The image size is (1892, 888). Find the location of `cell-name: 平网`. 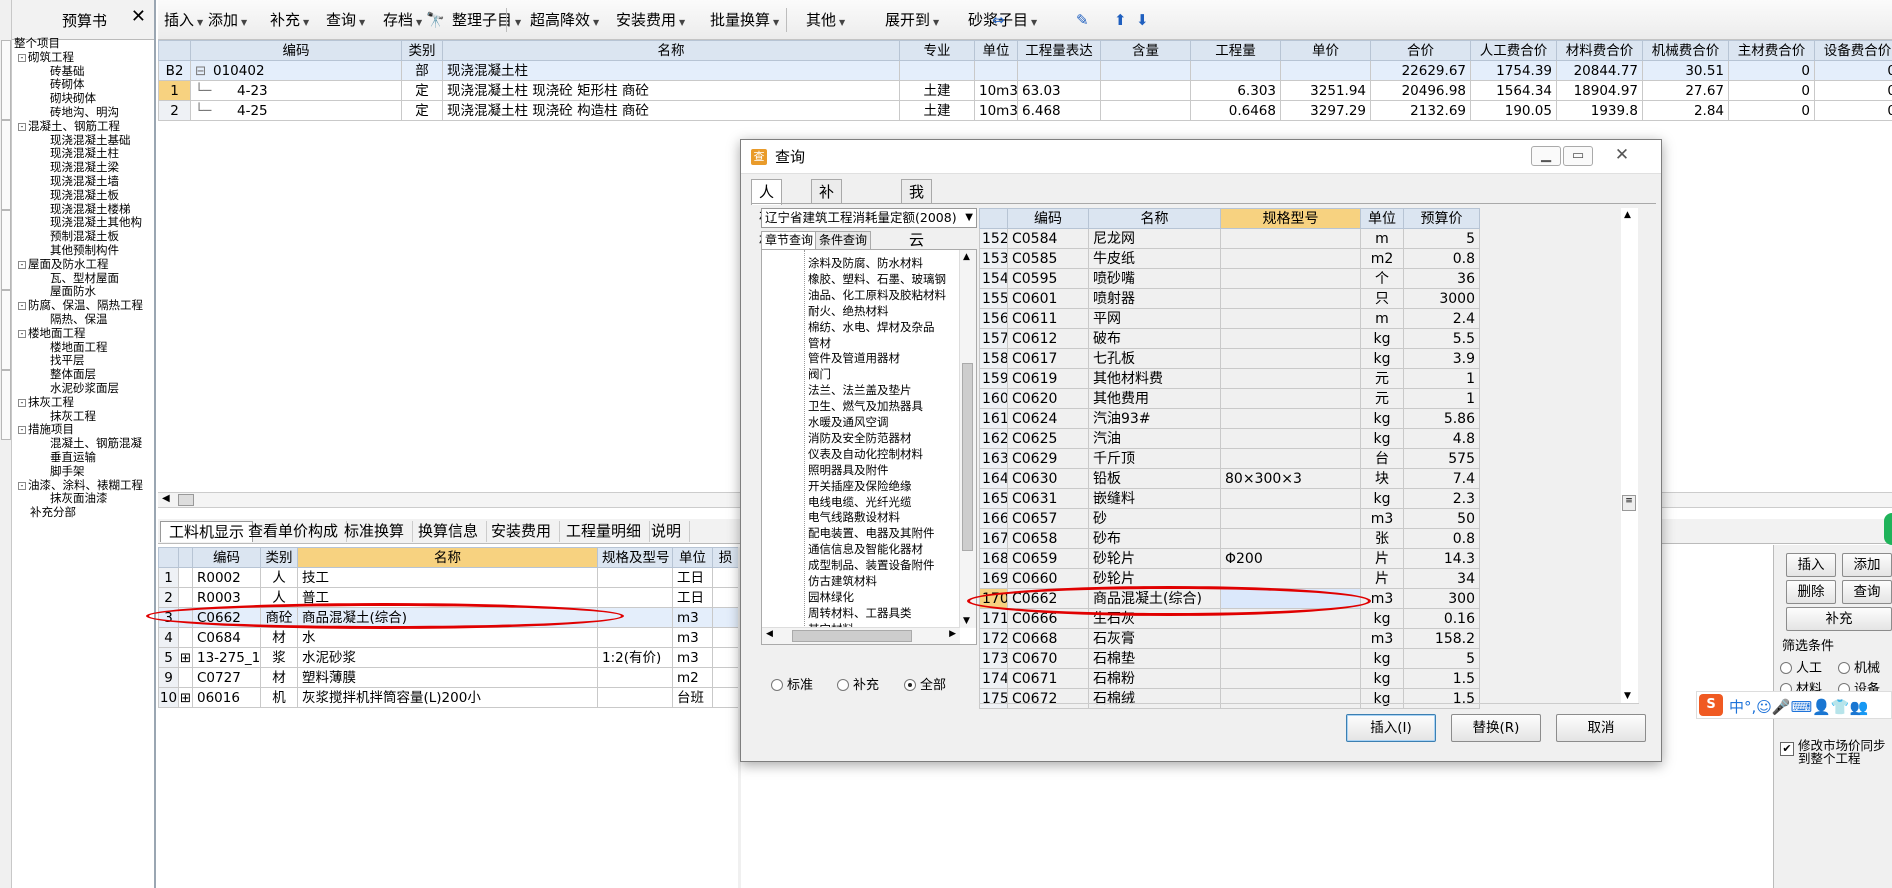

cell-name: 平网 is located at coordinates (1154, 318).